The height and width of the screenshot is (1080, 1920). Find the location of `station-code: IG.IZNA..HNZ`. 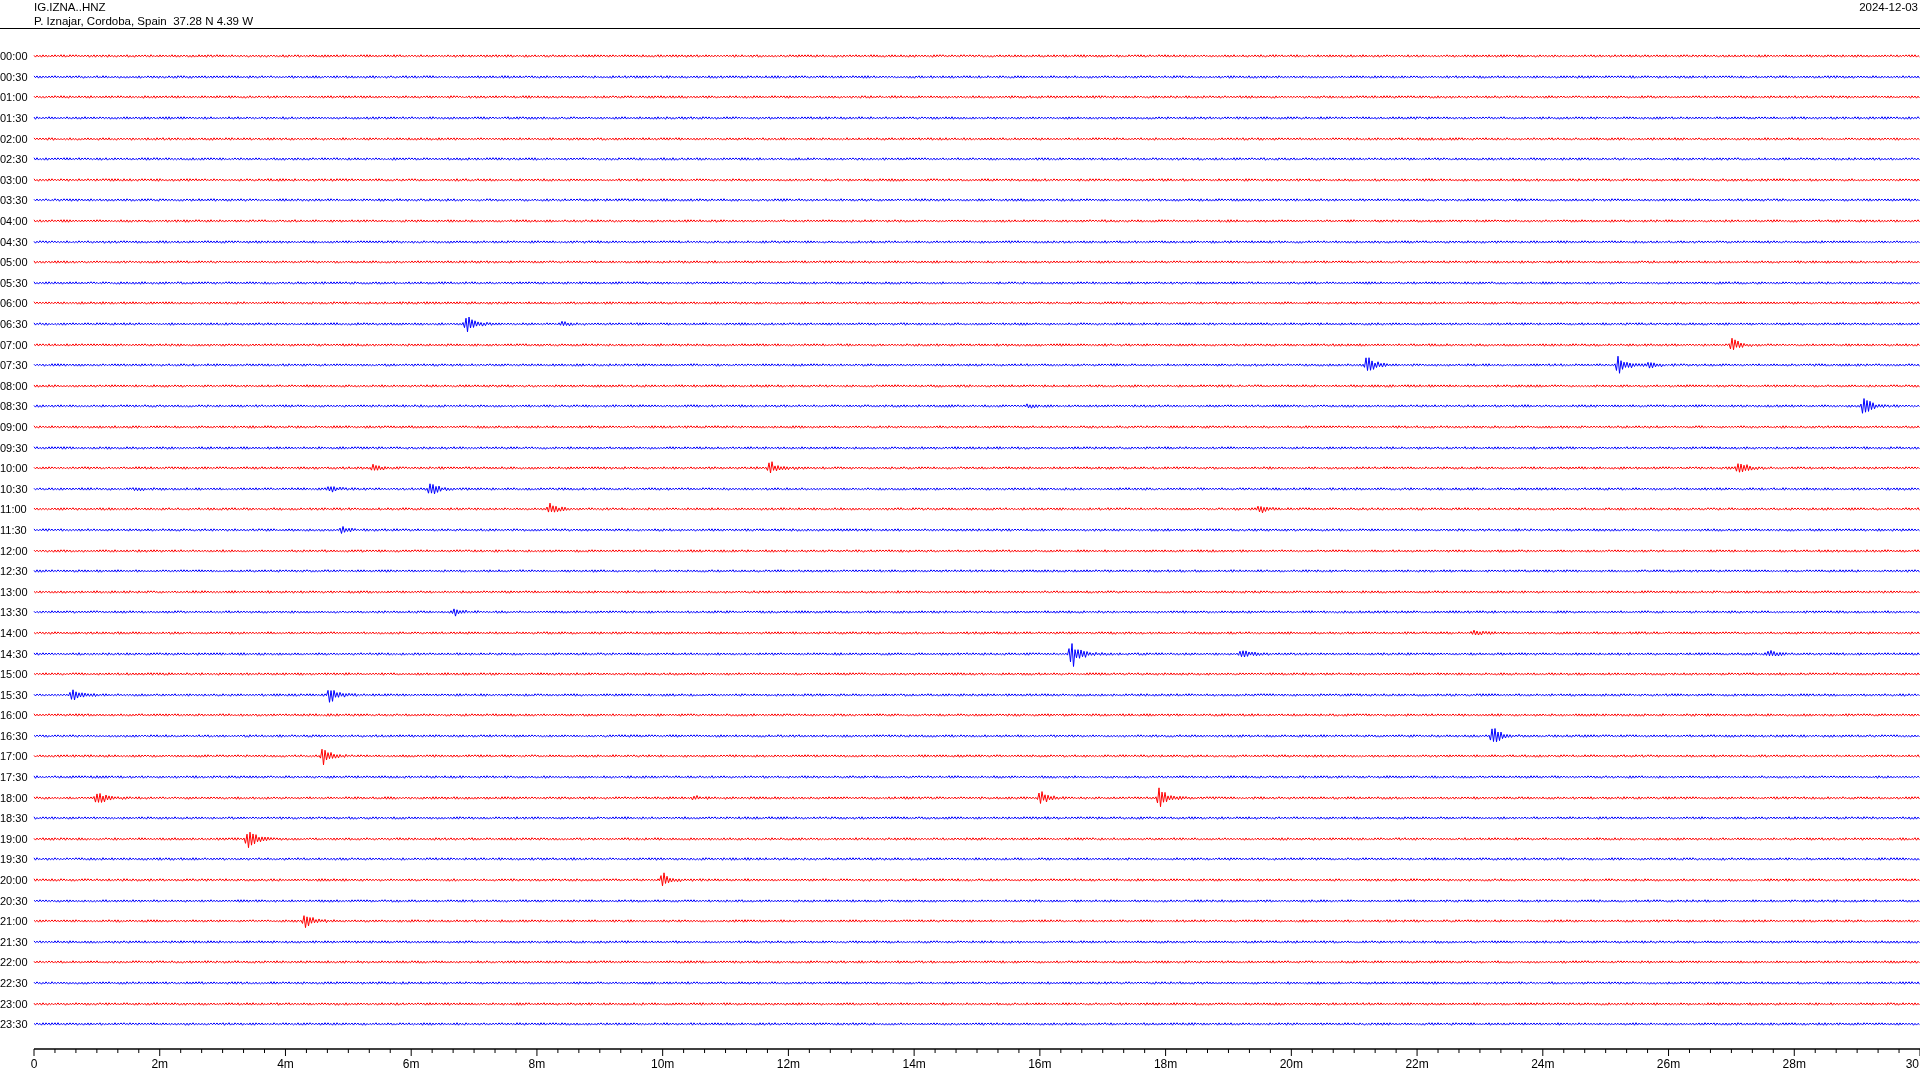

station-code: IG.IZNA..HNZ is located at coordinates (70, 7).